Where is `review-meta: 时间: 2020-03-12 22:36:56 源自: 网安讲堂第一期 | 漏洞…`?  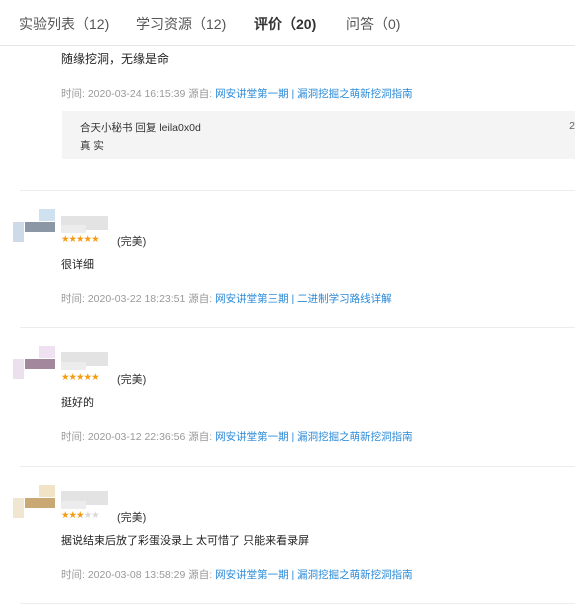 review-meta: 时间: 2020-03-12 22:36:56 源自: 网安讲堂第一期 | 漏洞… is located at coordinates (237, 436).